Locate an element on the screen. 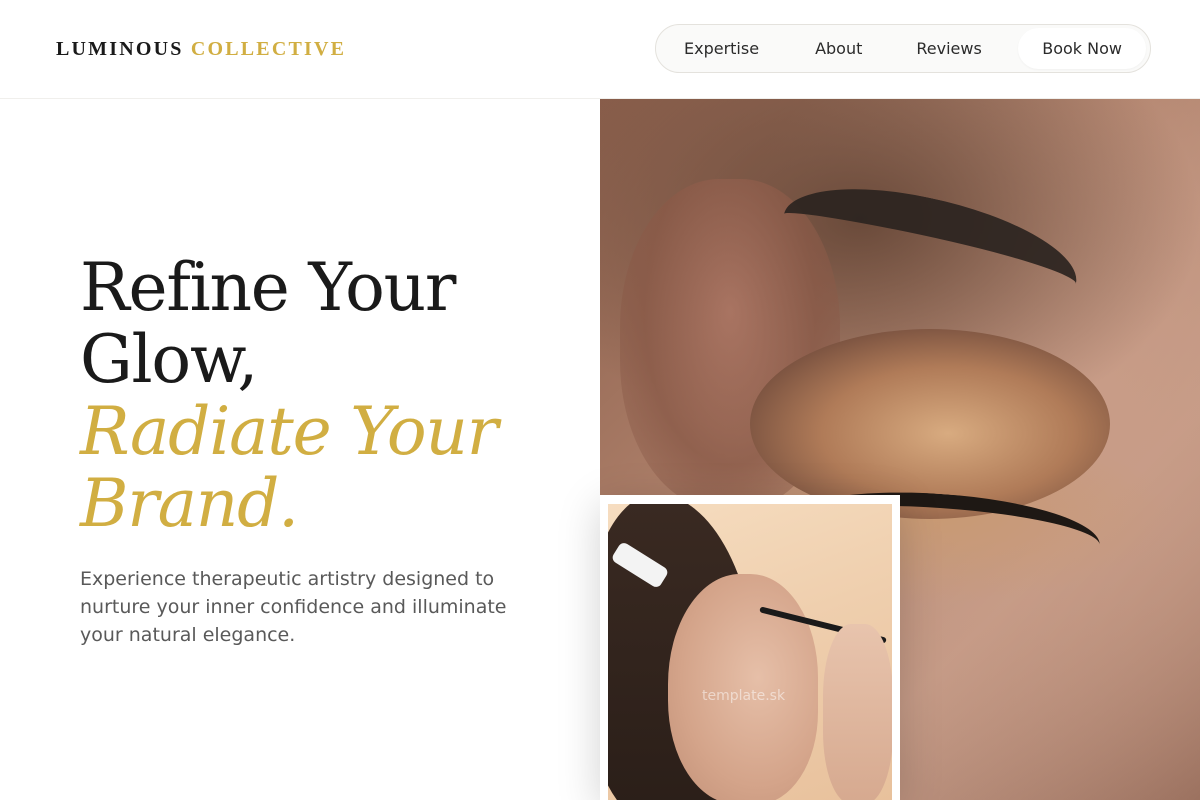  hero-inset-image-frame: template.sk is located at coordinates (750, 647).